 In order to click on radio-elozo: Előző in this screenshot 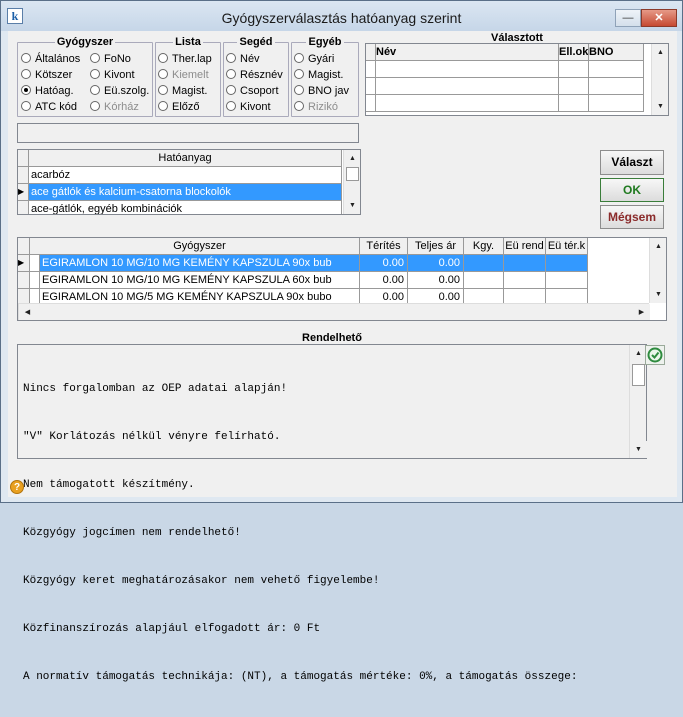, I will do `click(179, 108)`.